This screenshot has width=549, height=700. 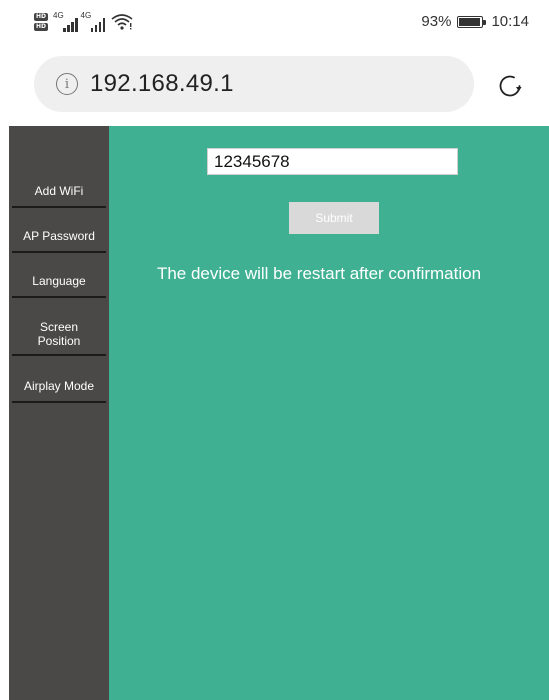 I want to click on sidebar-item-label: AP Password, so click(x=59, y=236).